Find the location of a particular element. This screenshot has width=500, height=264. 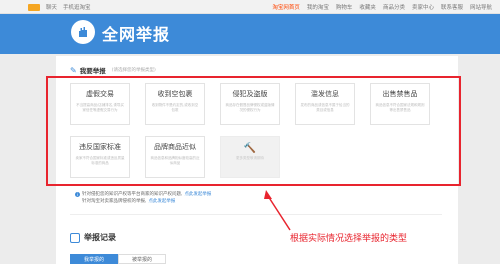

info-icon: i is located at coordinates (77, 194).